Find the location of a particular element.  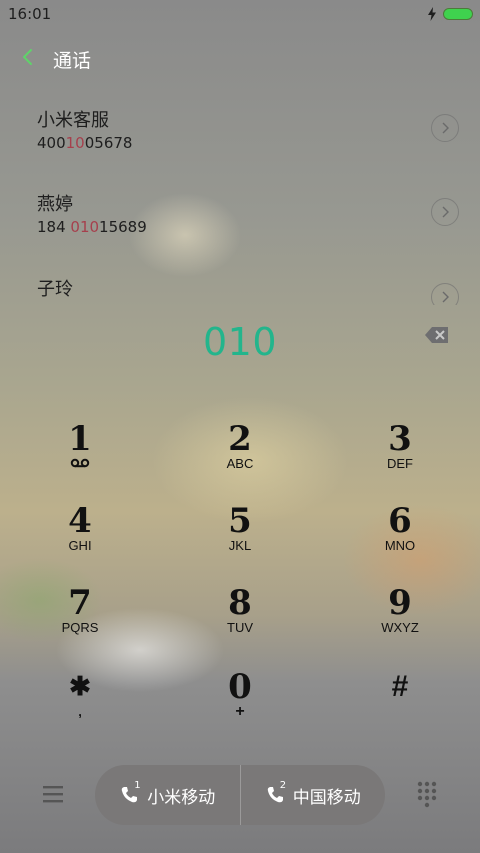

contact-item: 子玲 is located at coordinates (240, 290).